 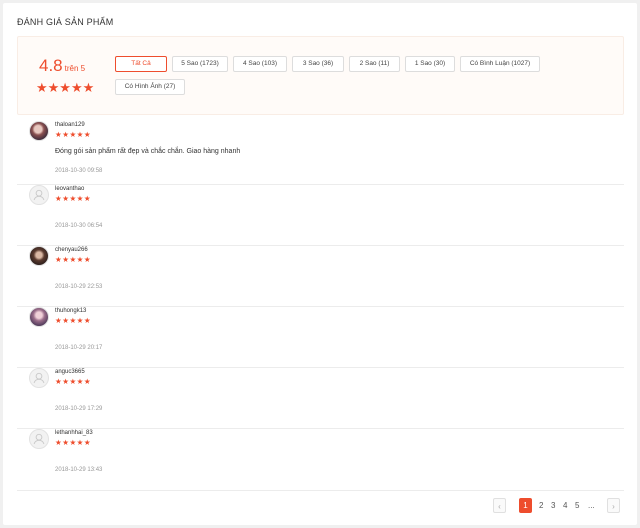 What do you see at coordinates (75, 68) in the screenshot?
I see `average-score-suffix: trên 5` at bounding box center [75, 68].